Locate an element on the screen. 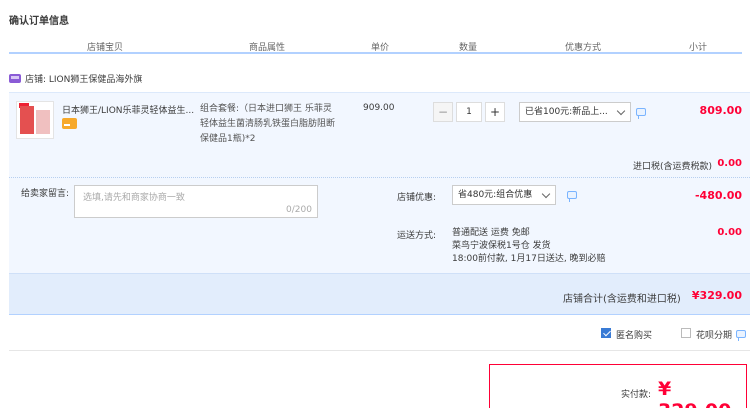 The width and height of the screenshot is (750, 408). import-tax-value: 0.00 is located at coordinates (729, 163).